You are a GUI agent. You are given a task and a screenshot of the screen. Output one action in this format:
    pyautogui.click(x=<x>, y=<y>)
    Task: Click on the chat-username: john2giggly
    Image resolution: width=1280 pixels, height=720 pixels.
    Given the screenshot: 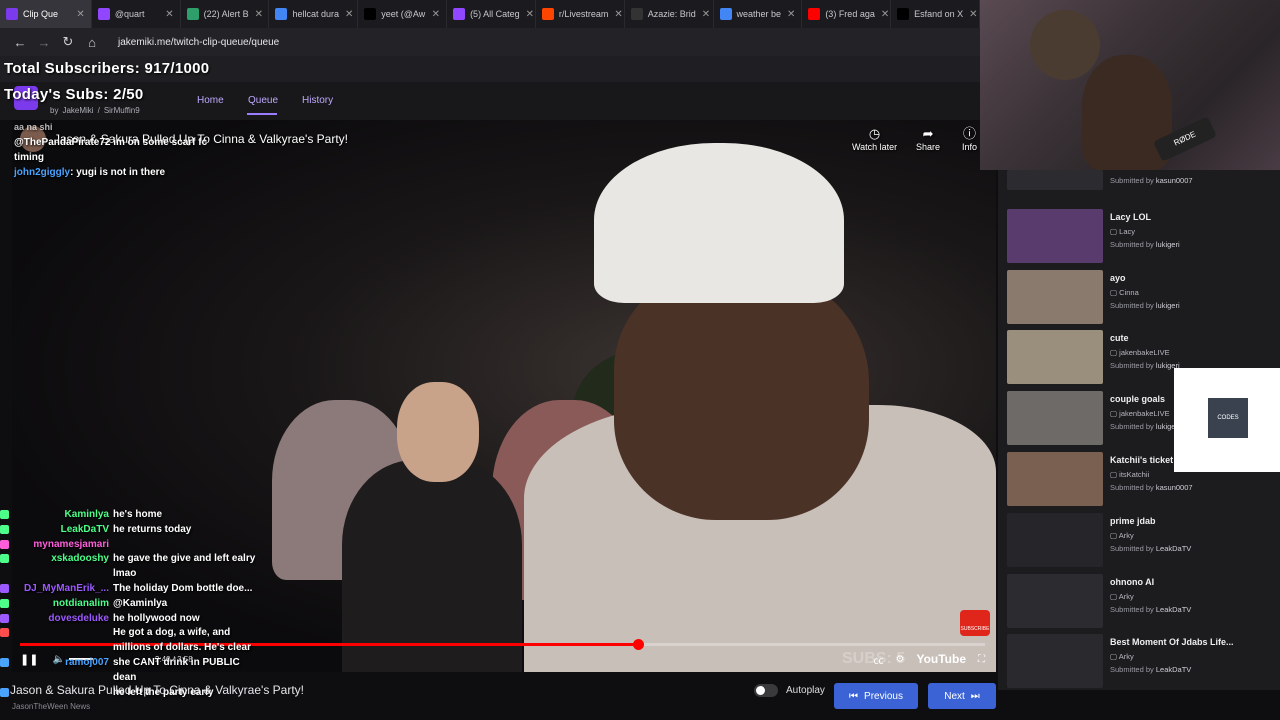 What is the action you would take?
    pyautogui.click(x=42, y=172)
    